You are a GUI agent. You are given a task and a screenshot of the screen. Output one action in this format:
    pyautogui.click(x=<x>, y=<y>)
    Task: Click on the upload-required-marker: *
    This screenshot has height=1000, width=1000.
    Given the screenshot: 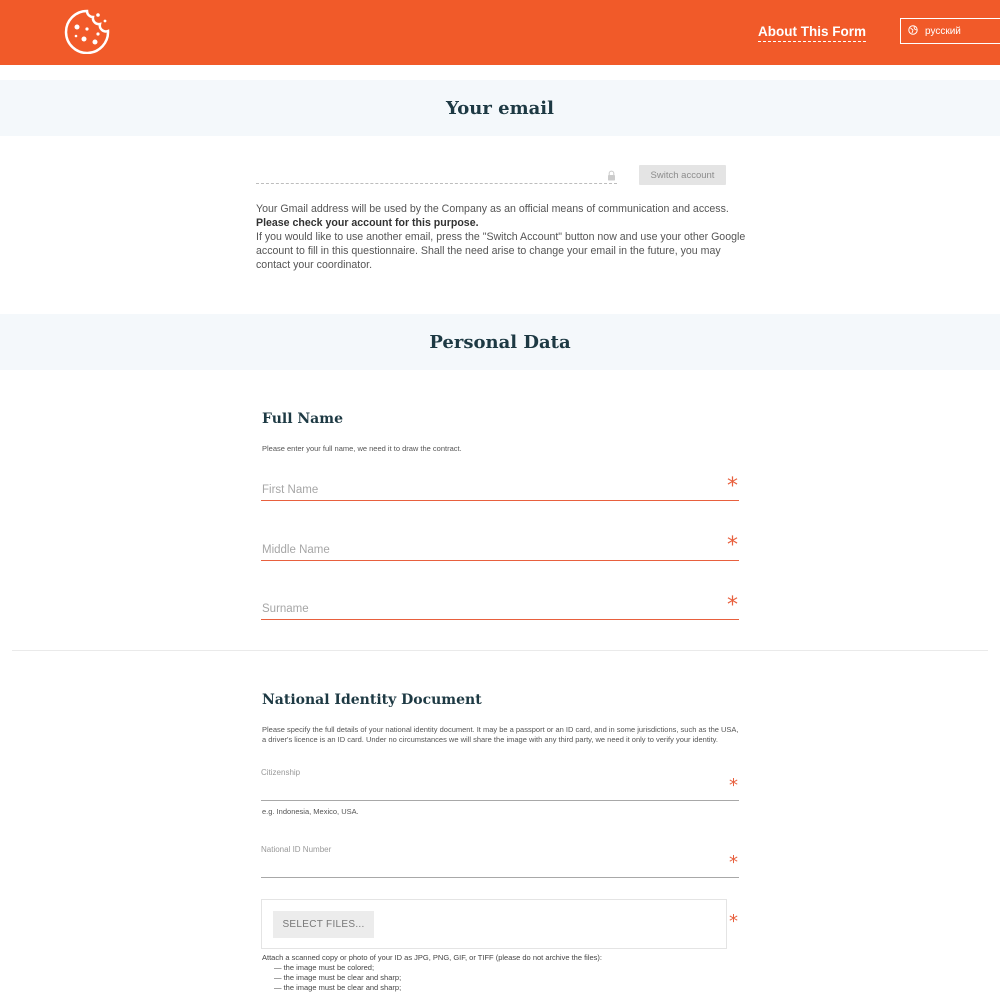 What is the action you would take?
    pyautogui.click(x=733, y=921)
    